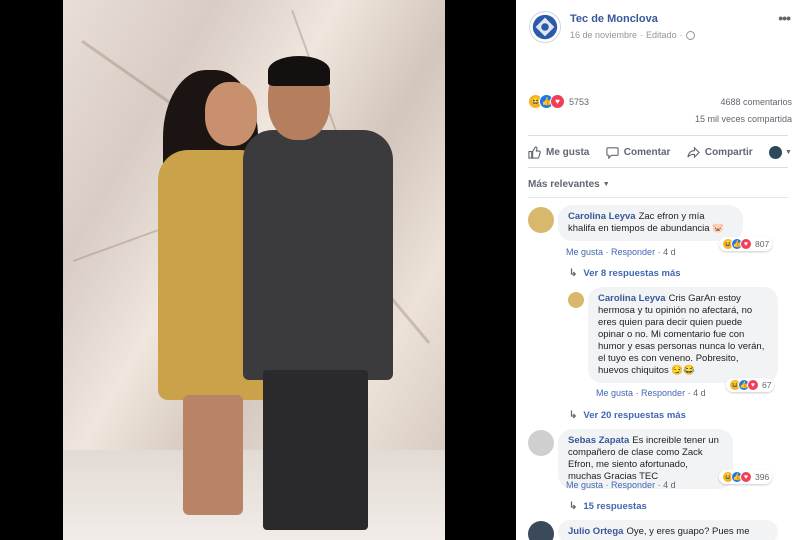  I want to click on edited-label: Editado, so click(661, 35).